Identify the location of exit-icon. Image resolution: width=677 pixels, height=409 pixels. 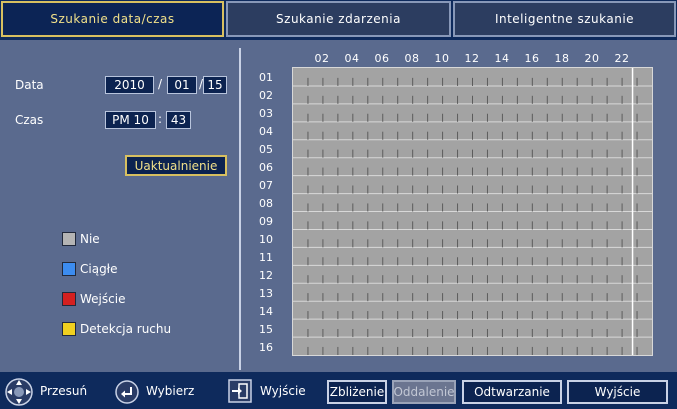
(240, 391).